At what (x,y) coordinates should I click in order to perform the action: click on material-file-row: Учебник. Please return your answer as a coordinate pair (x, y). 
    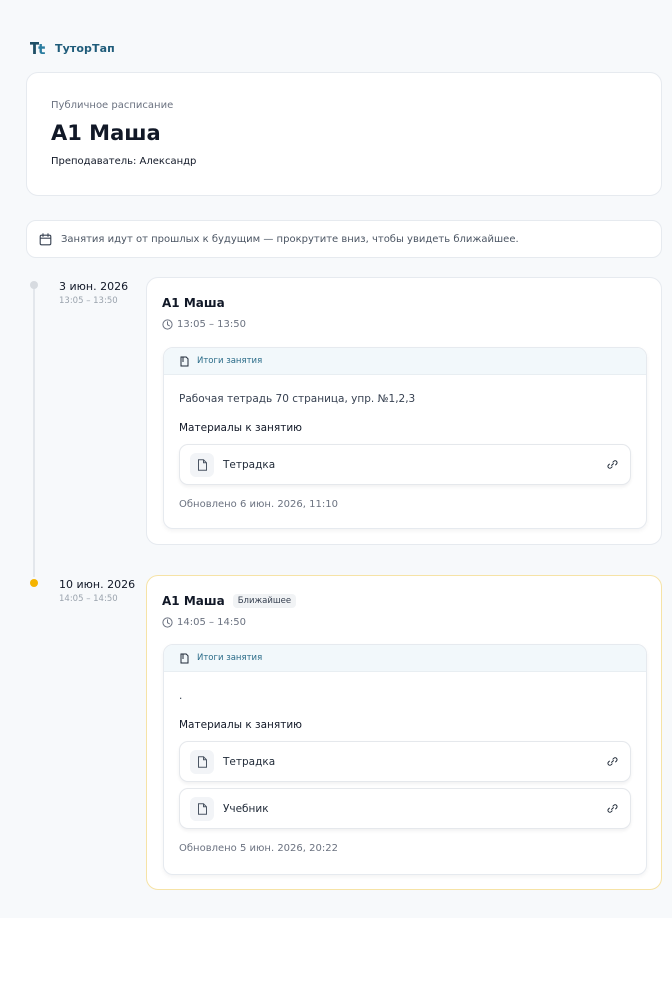
    Looking at the image, I should click on (405, 808).